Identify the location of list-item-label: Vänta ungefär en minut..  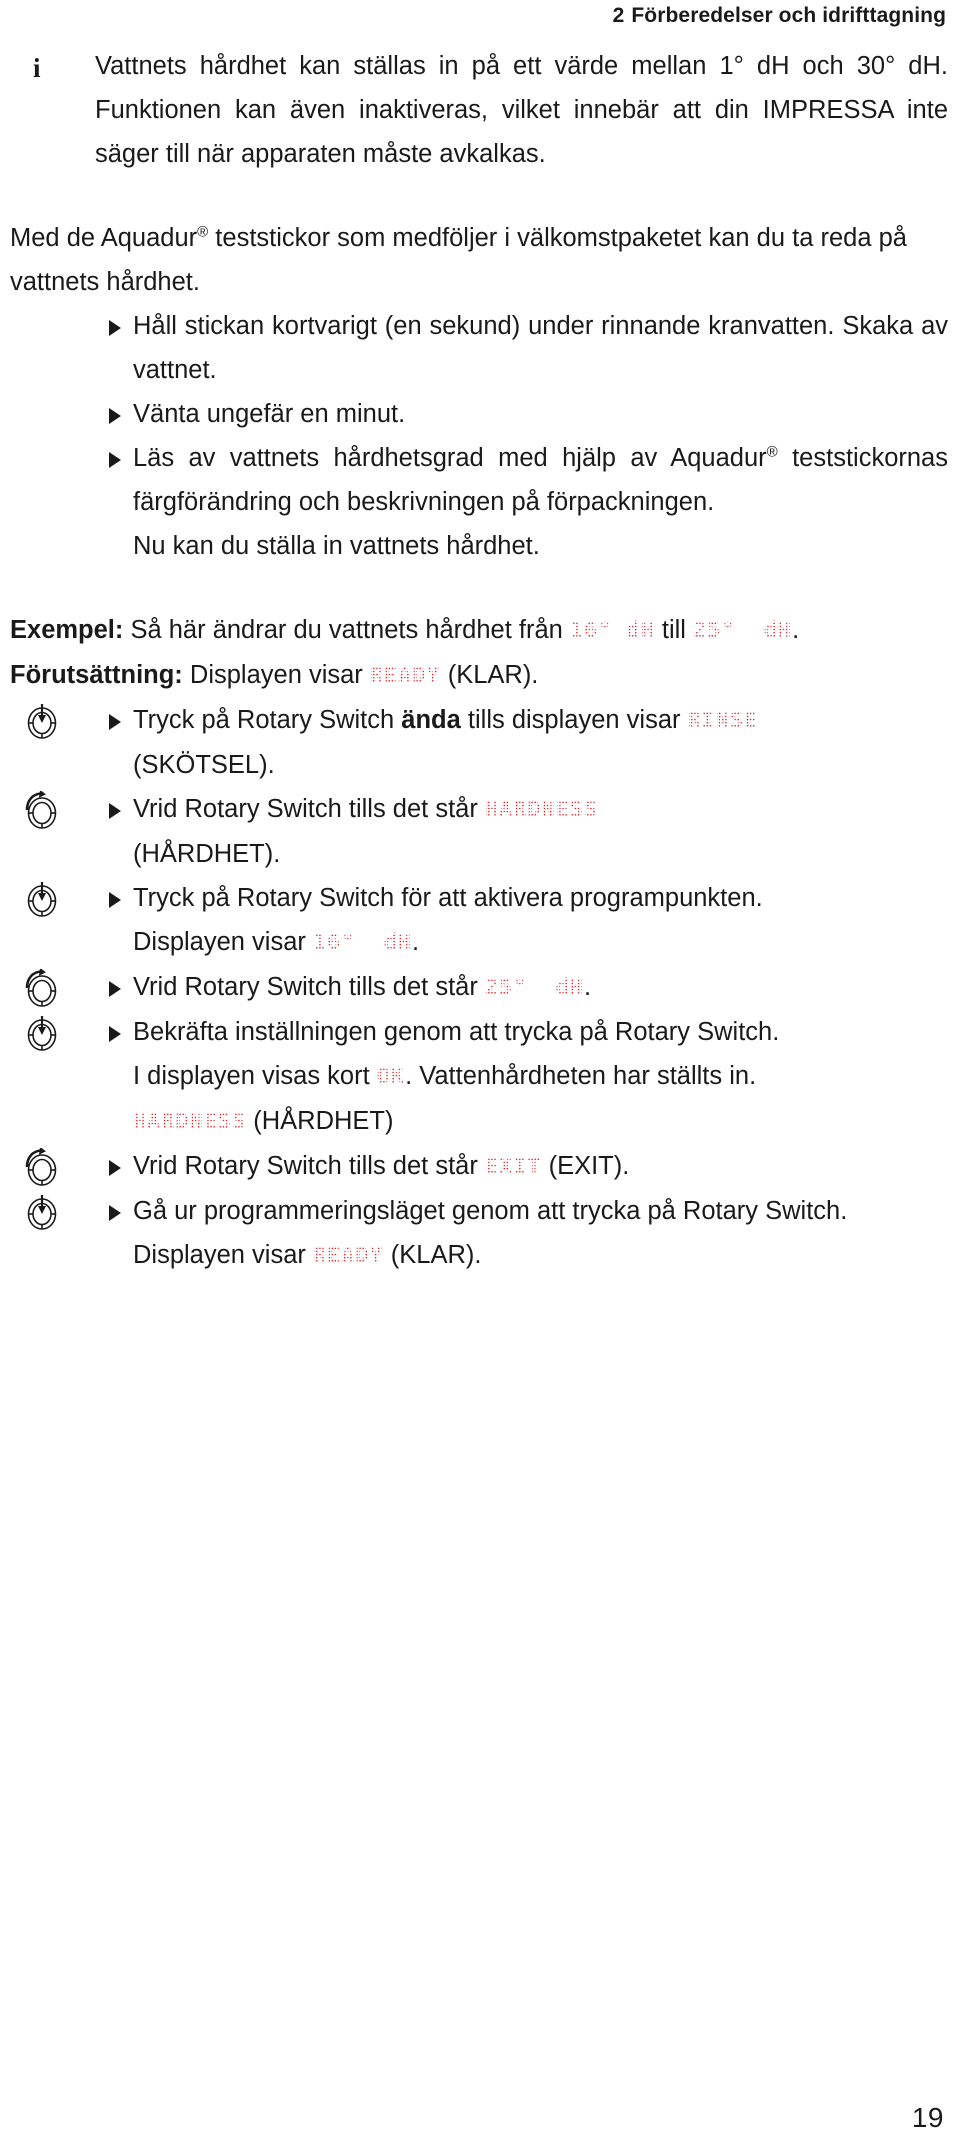
(269, 414).